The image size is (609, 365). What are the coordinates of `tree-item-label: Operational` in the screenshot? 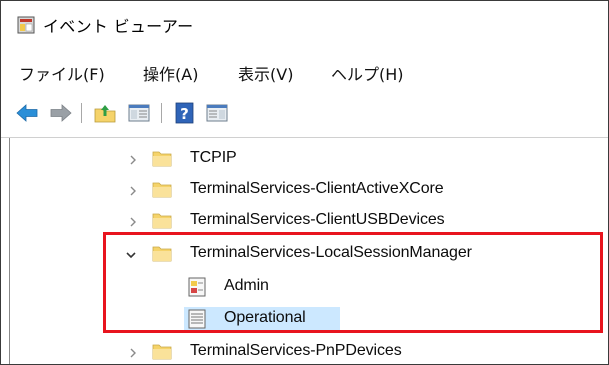 It's located at (265, 317).